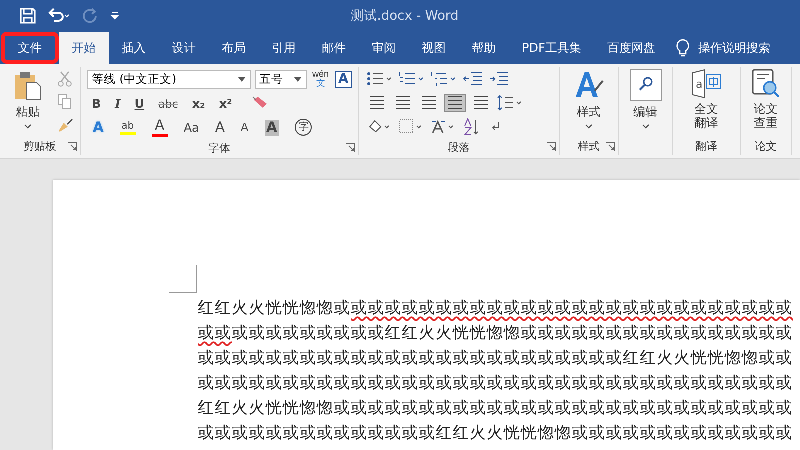 Image resolution: width=800 pixels, height=450 pixels. Describe the element at coordinates (707, 146) in the screenshot. I see `group-label: 翻译` at that location.